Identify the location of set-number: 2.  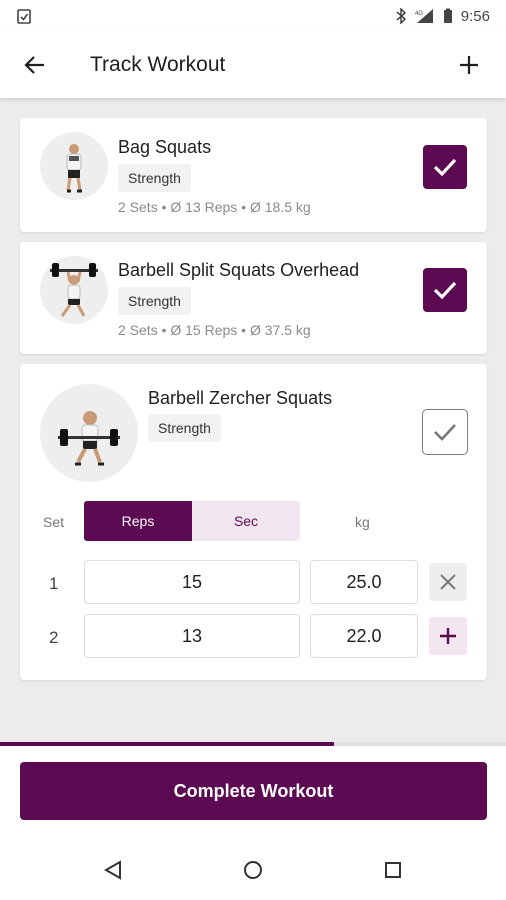
(54, 637).